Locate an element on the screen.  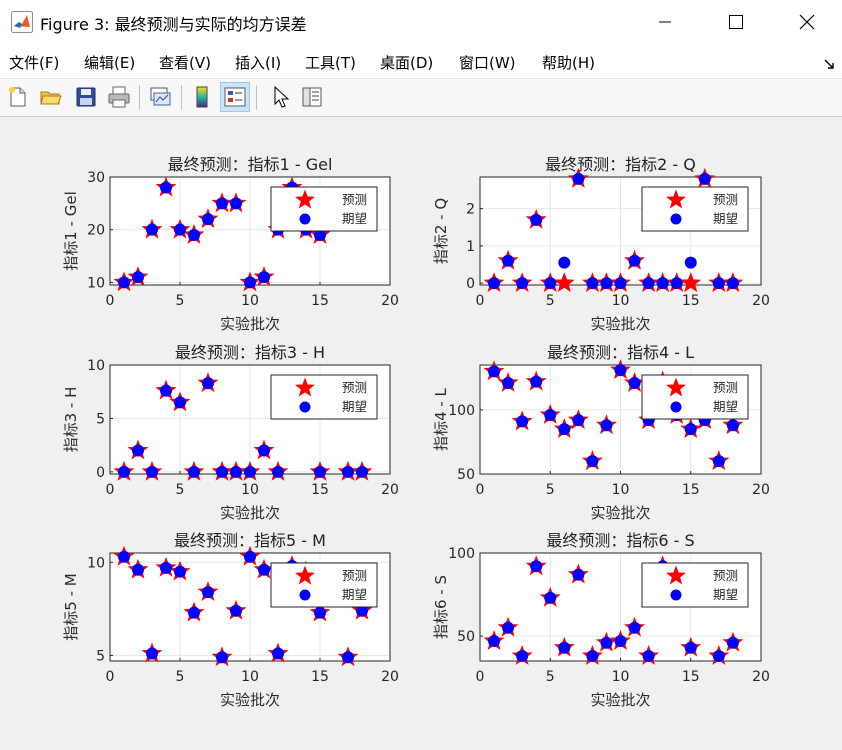
close-button is located at coordinates (807, 22).